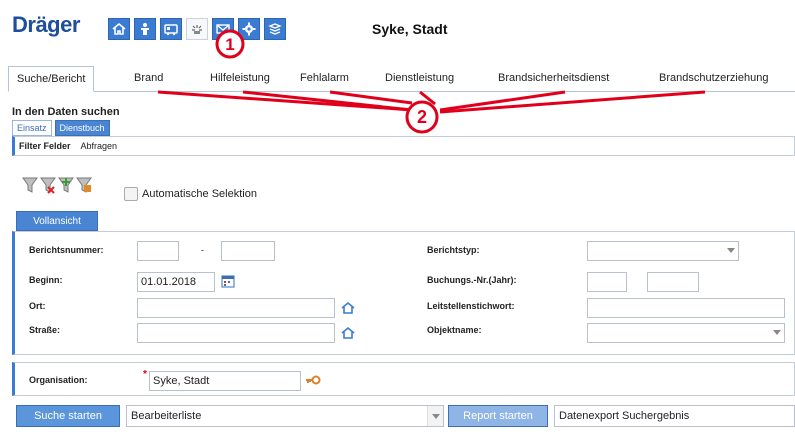  Describe the element at coordinates (249, 29) in the screenshot. I see `gear-icon` at that location.